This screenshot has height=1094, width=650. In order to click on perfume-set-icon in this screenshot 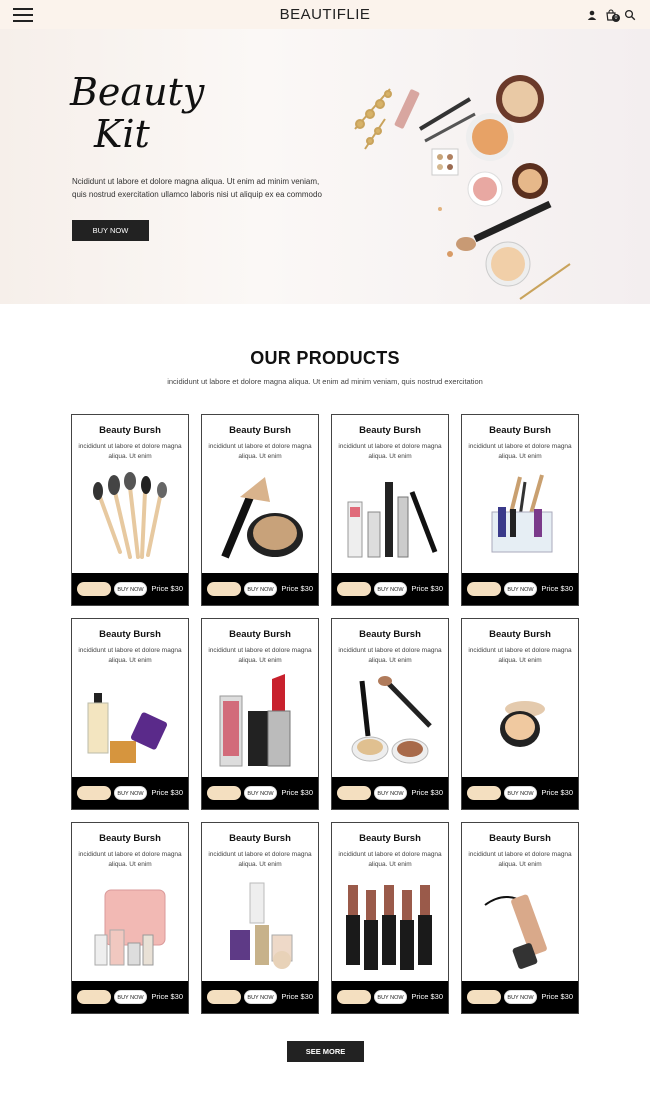, I will do `click(261, 925)`.